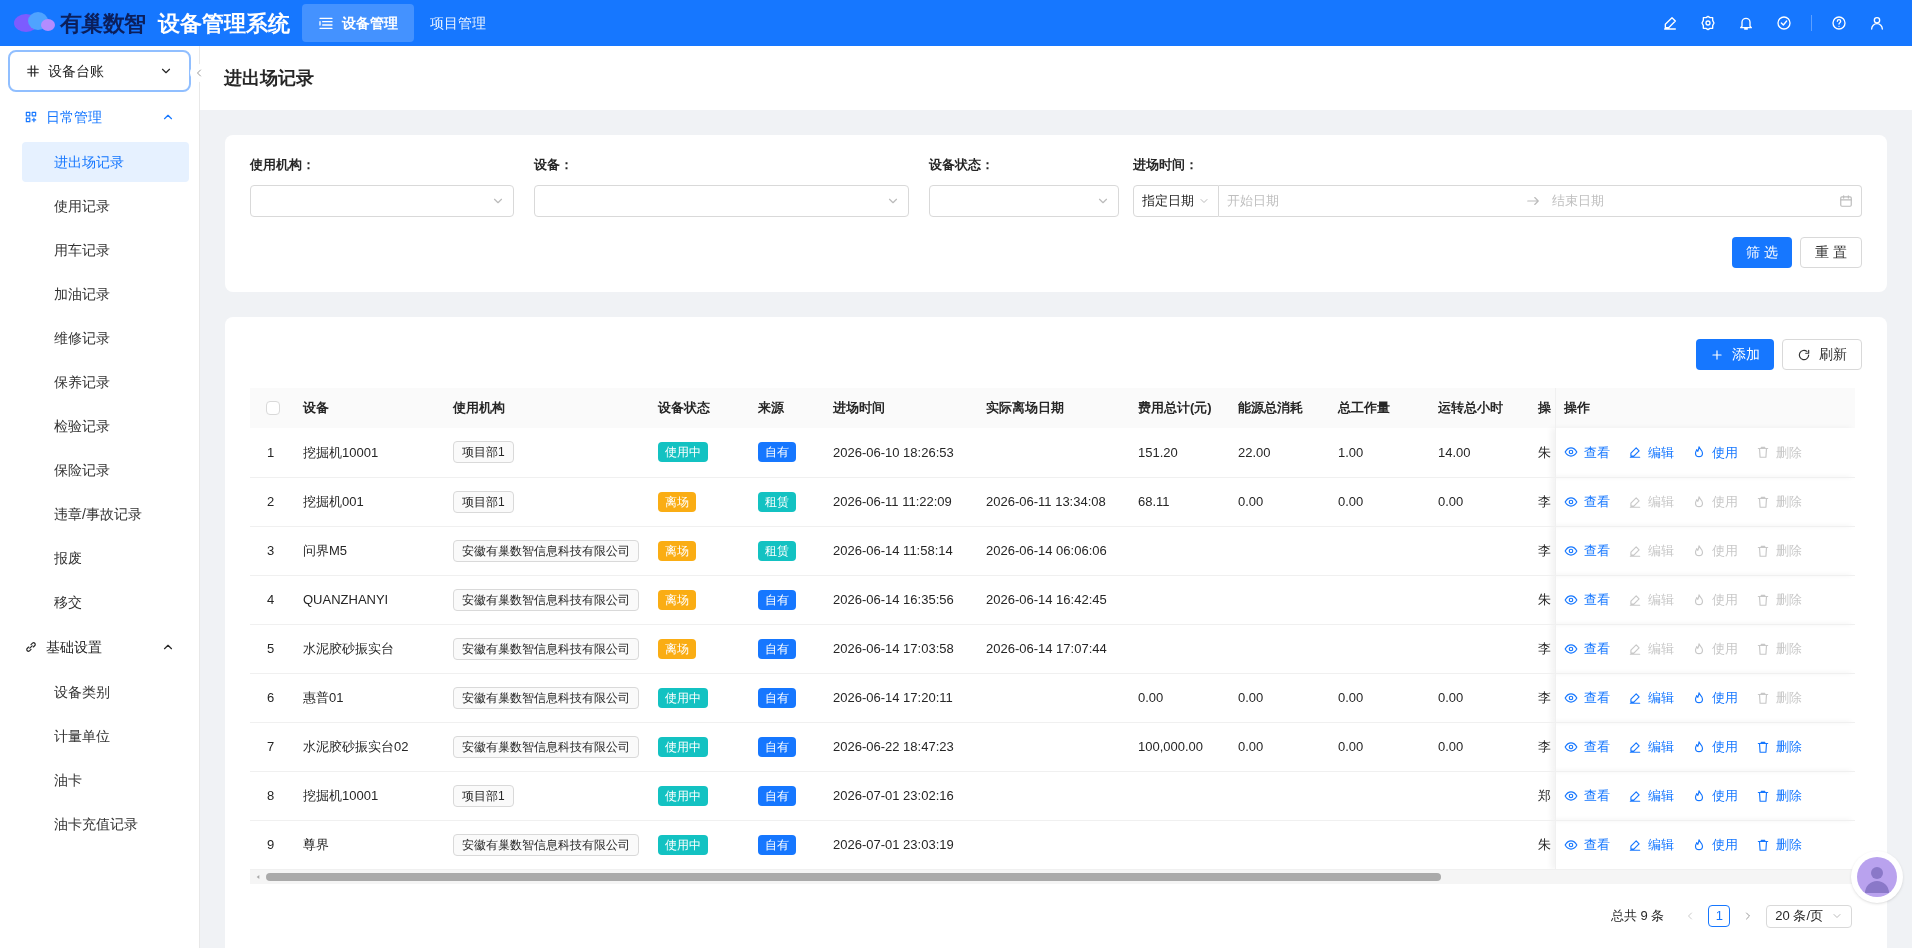  Describe the element at coordinates (1670, 23) in the screenshot. I see `pen-icon` at that location.